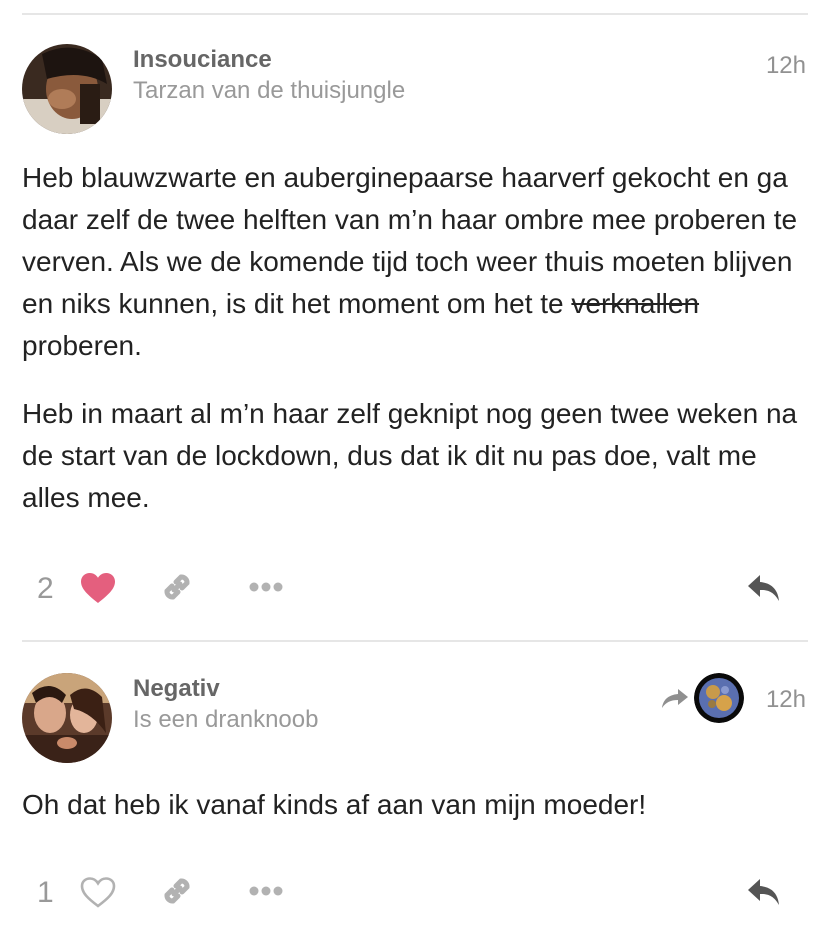  Describe the element at coordinates (719, 698) in the screenshot. I see `reply-to-avatar` at that location.